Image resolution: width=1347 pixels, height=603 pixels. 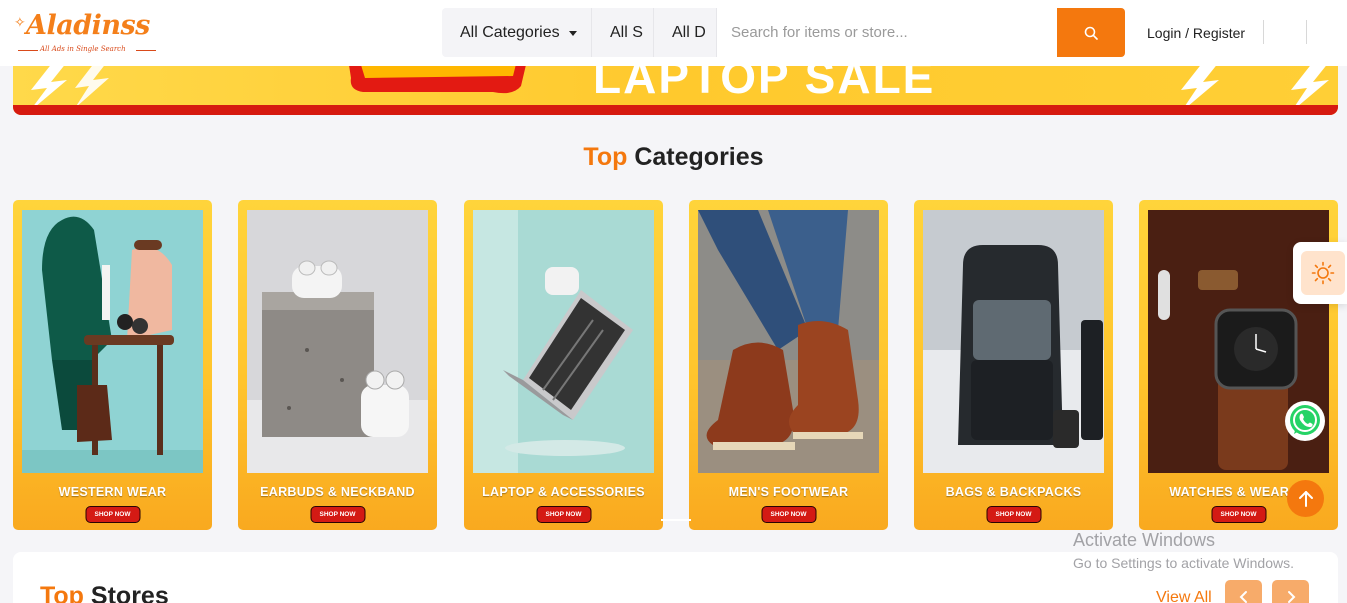 I want to click on stores-next-button, so click(x=1290, y=591).